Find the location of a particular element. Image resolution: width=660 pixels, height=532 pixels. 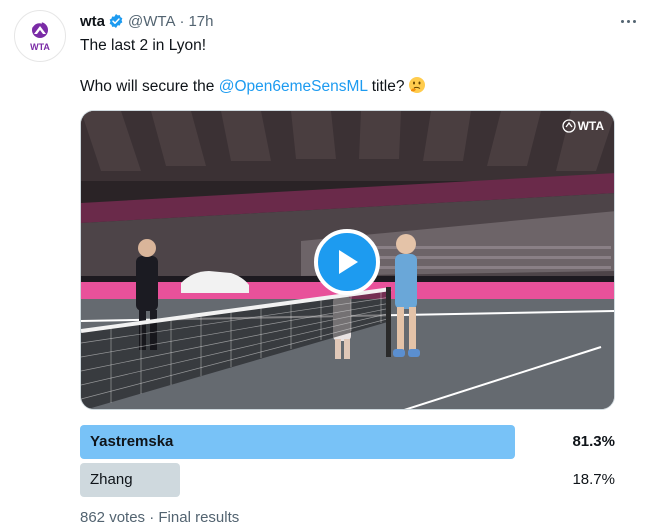

verified-badge-icon is located at coordinates (116, 21).